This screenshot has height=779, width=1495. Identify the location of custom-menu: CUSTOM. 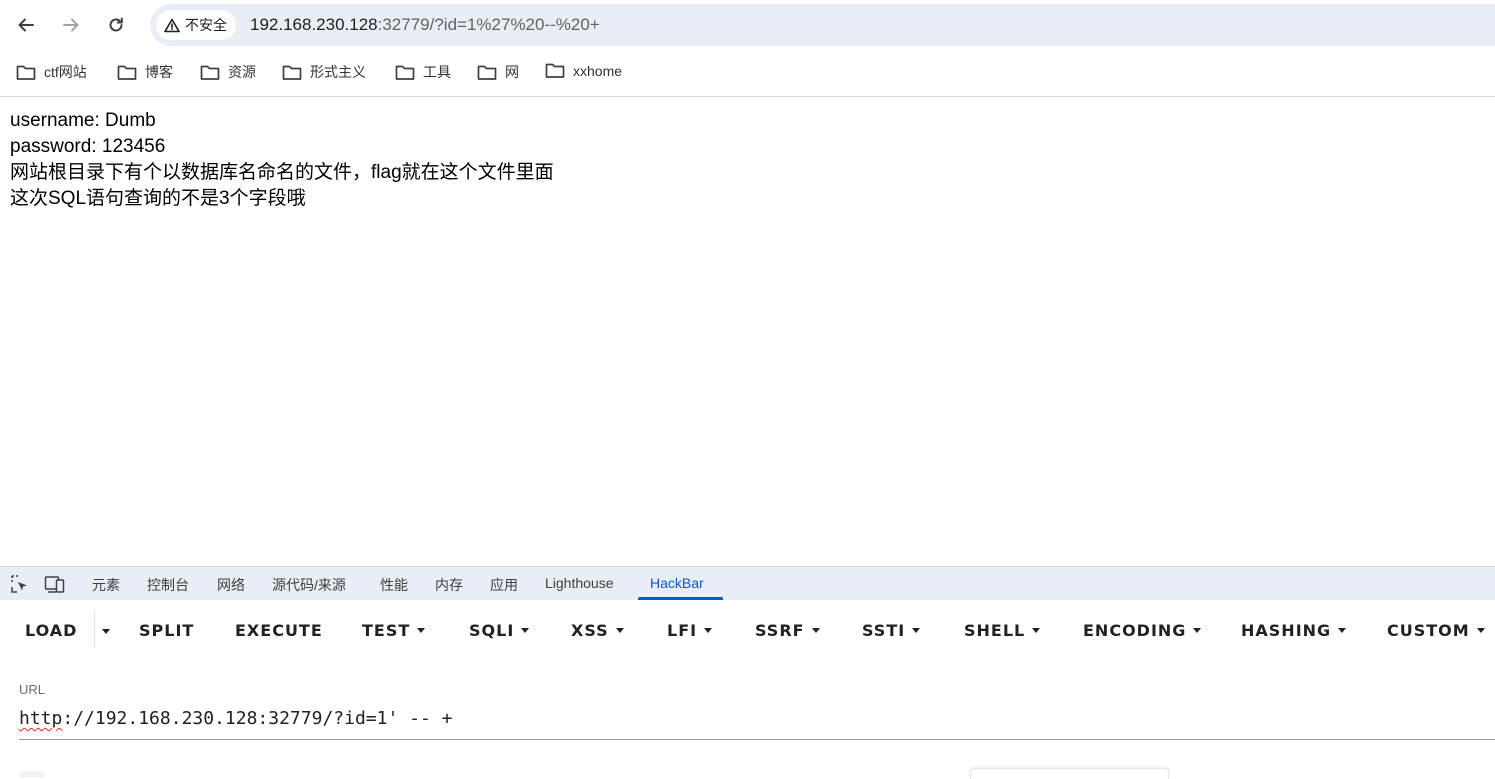
(1436, 630).